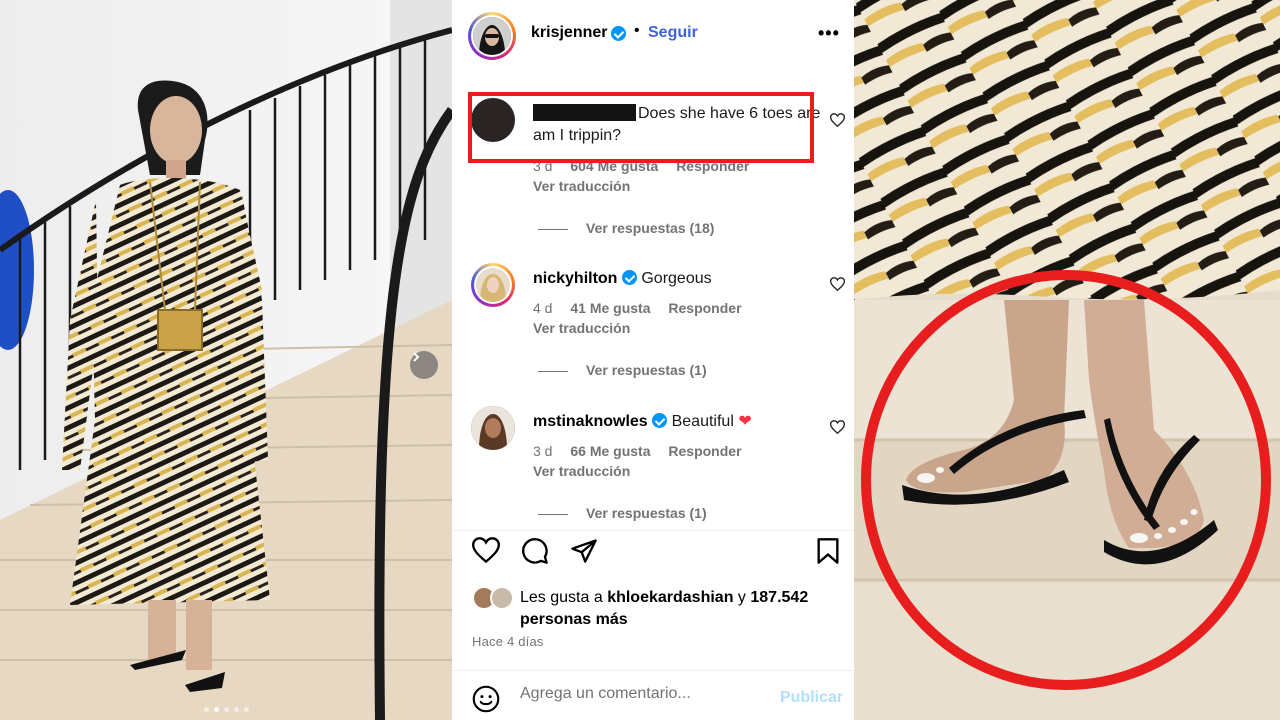 This screenshot has width=1280, height=720. What do you see at coordinates (416, 357) in the screenshot?
I see `chevron-right-icon` at bounding box center [416, 357].